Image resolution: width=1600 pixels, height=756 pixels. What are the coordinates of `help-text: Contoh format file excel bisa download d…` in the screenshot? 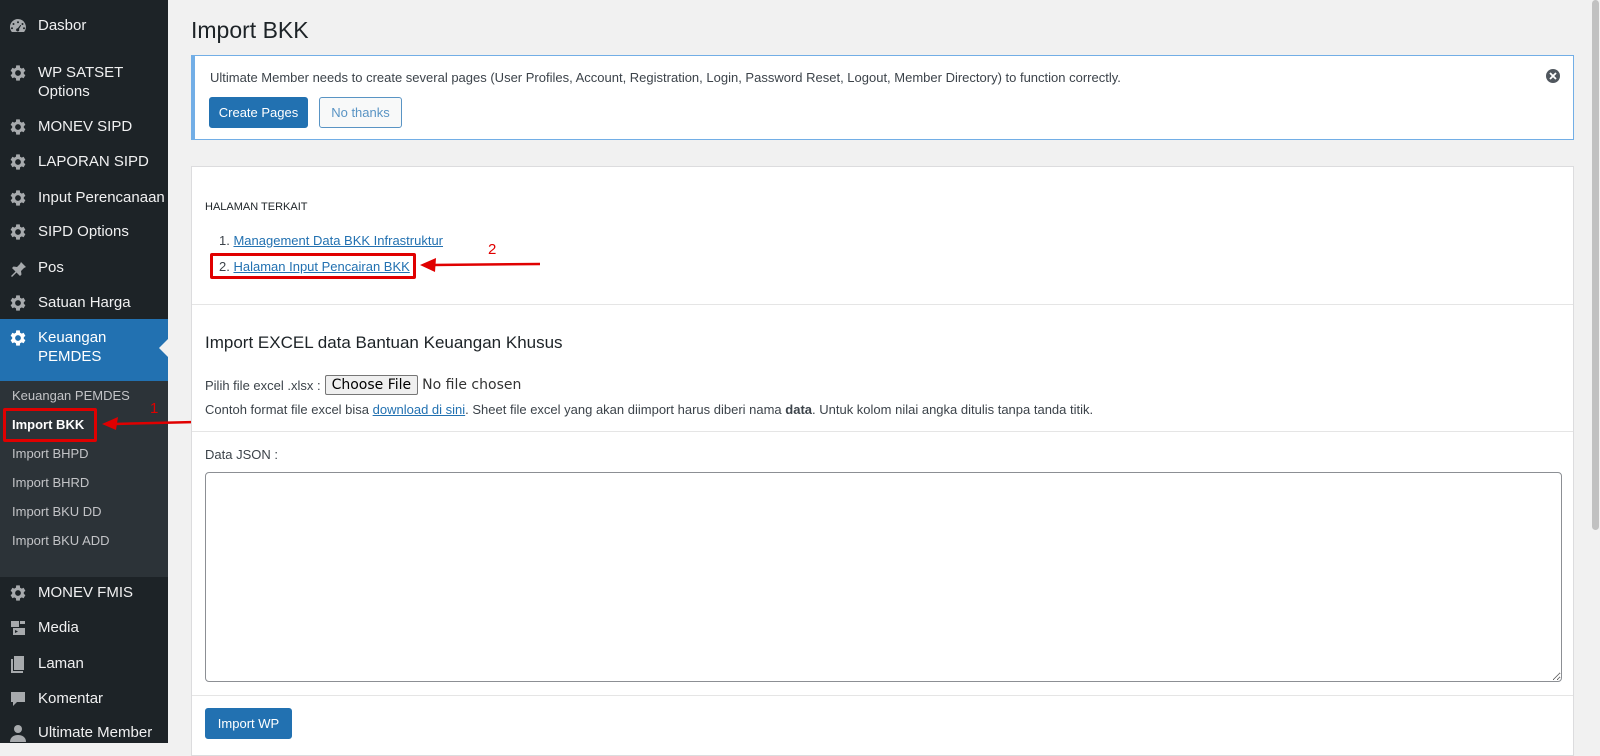 It's located at (649, 409).